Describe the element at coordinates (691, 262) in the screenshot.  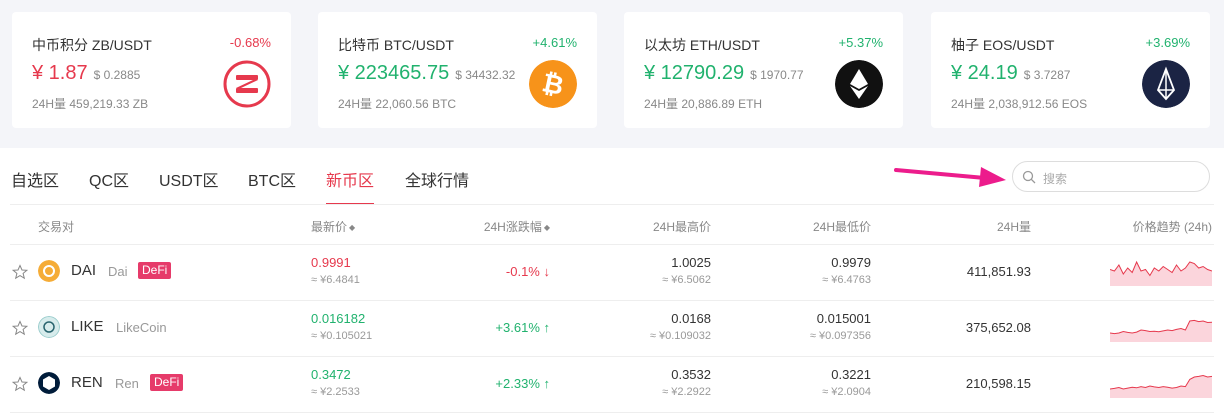
I see `high-price: 1.0025` at that location.